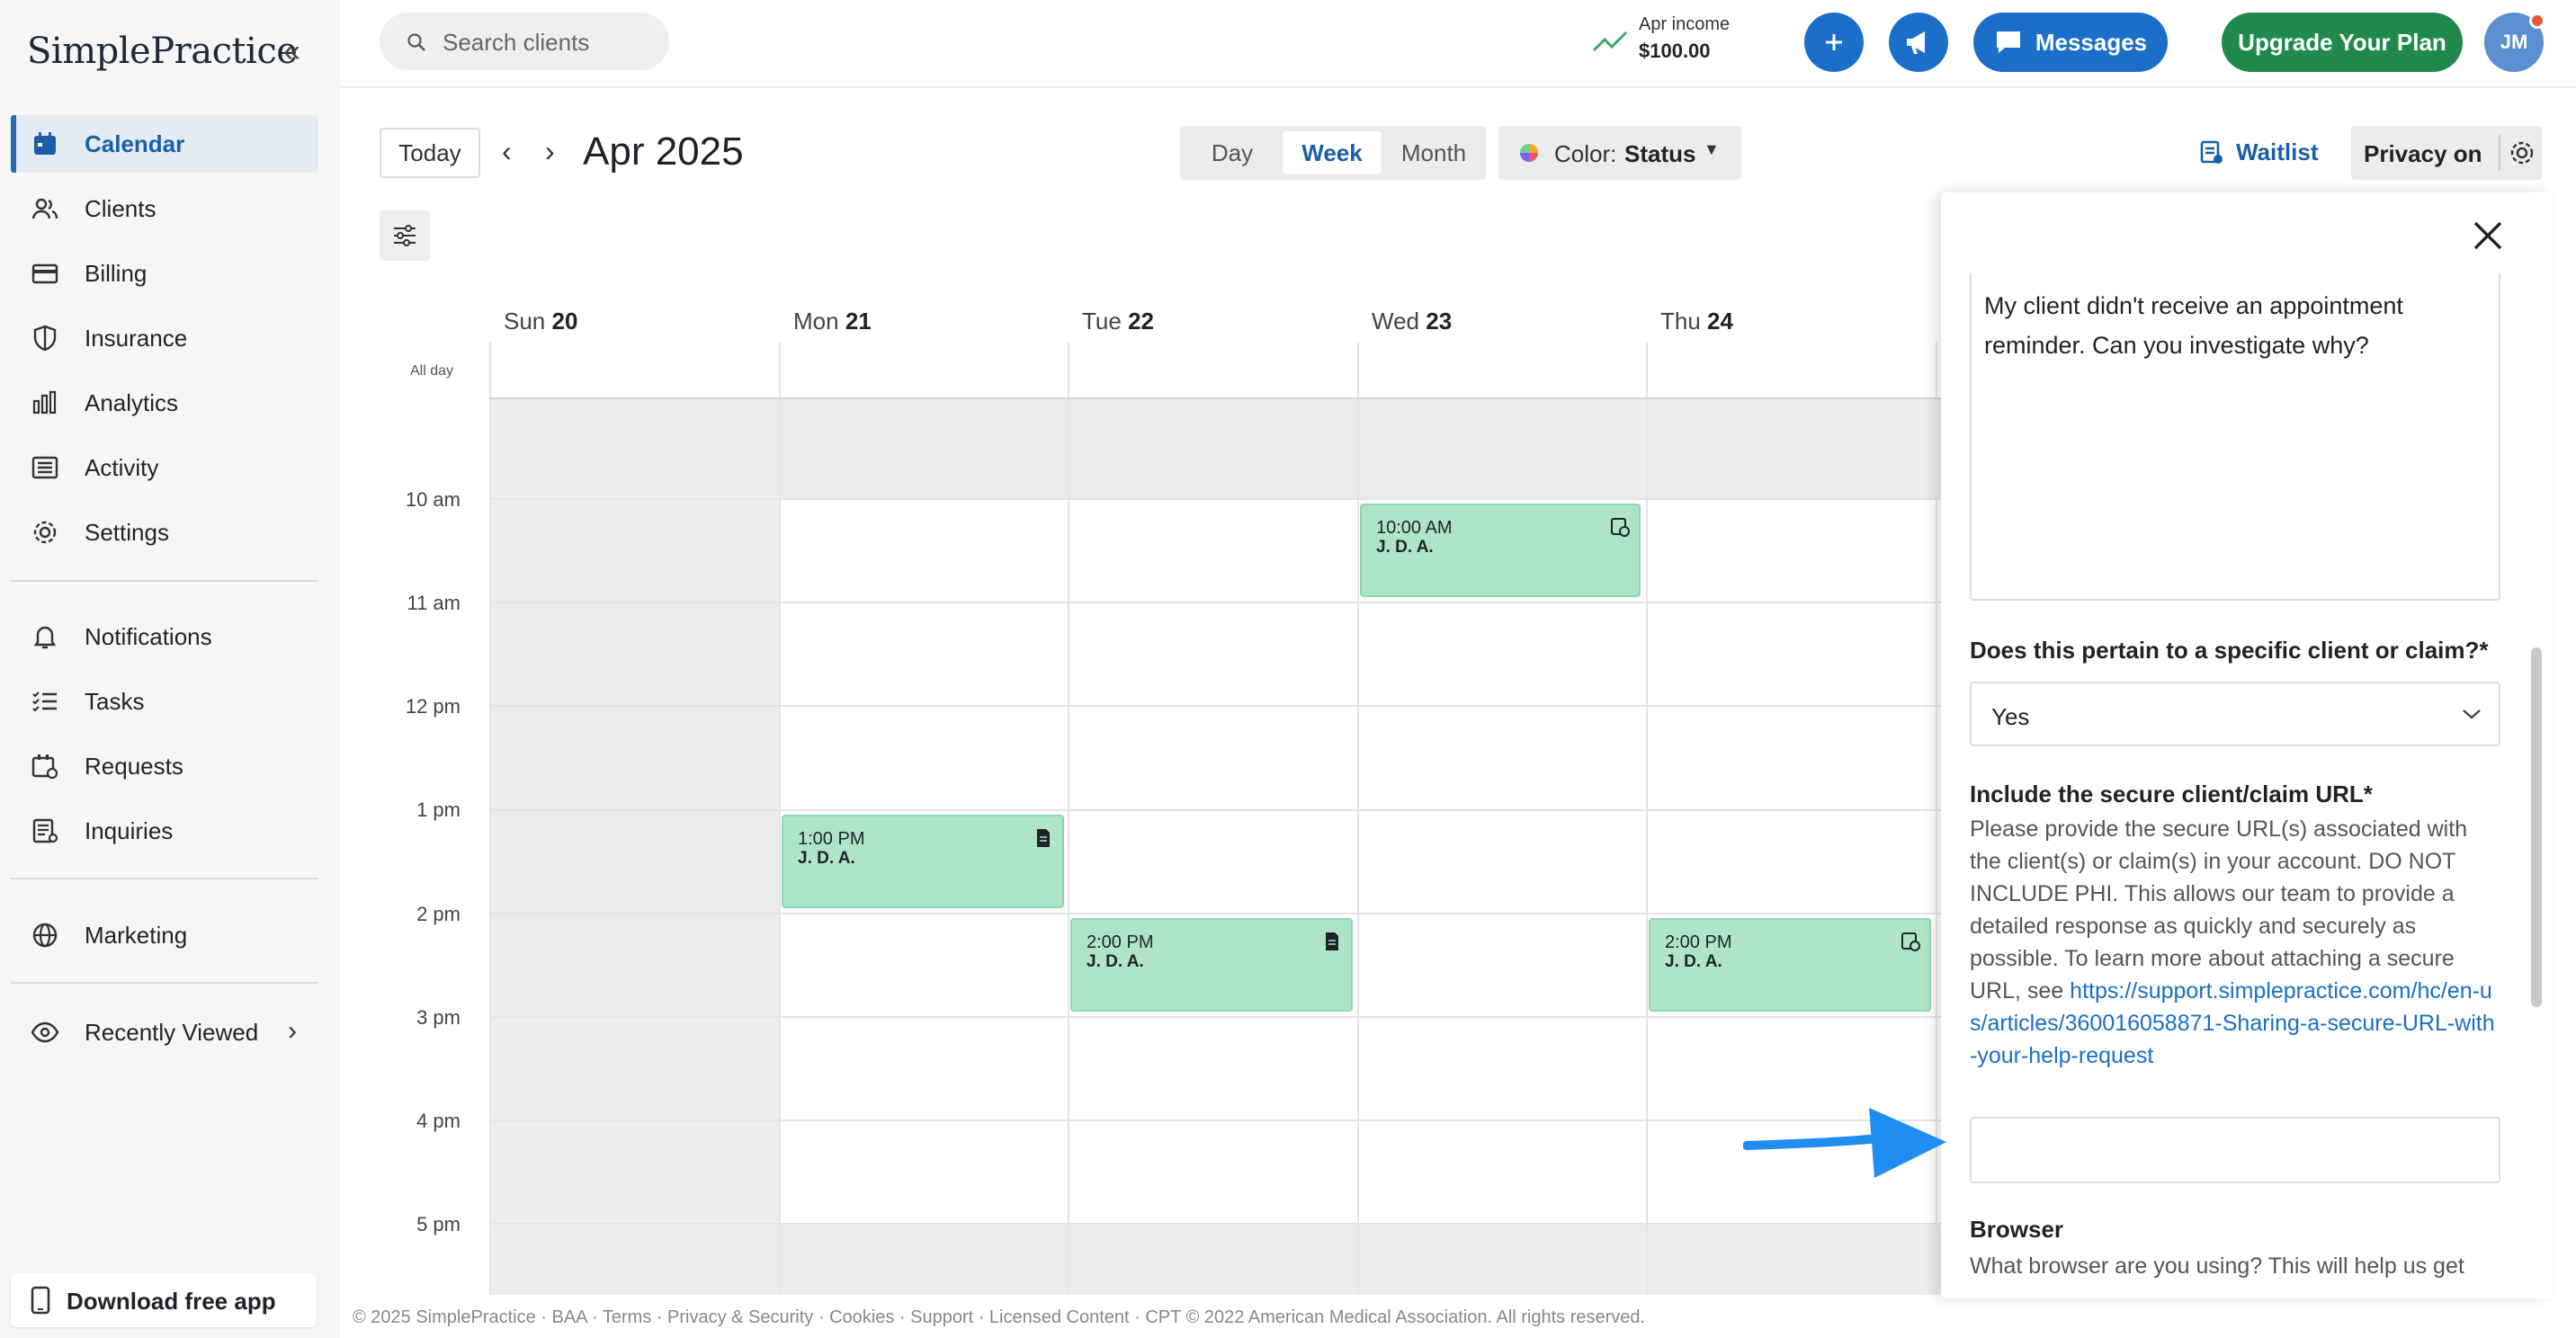 The image size is (2576, 1338). I want to click on client-claim-select: Yes, so click(2235, 714).